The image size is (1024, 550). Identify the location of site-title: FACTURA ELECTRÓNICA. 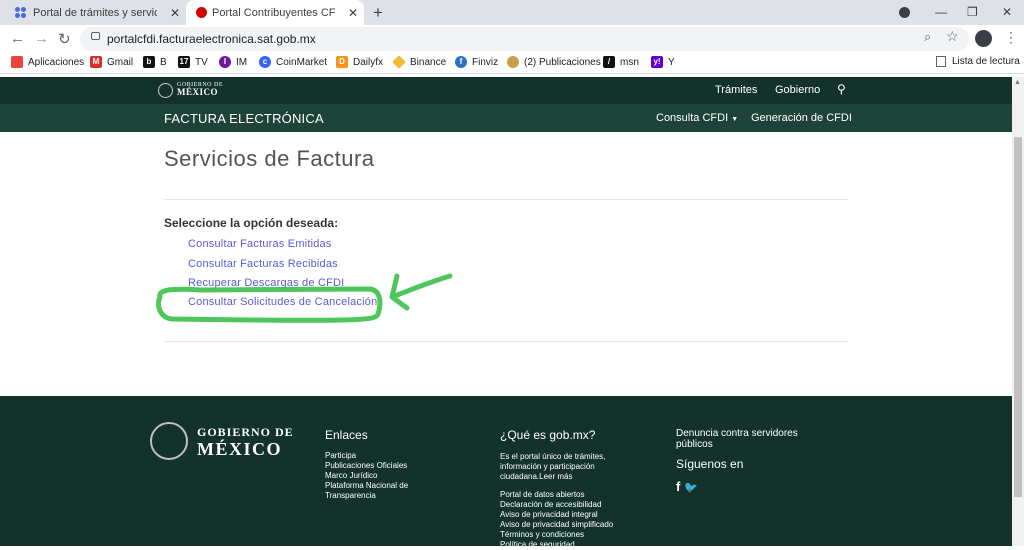
(244, 118).